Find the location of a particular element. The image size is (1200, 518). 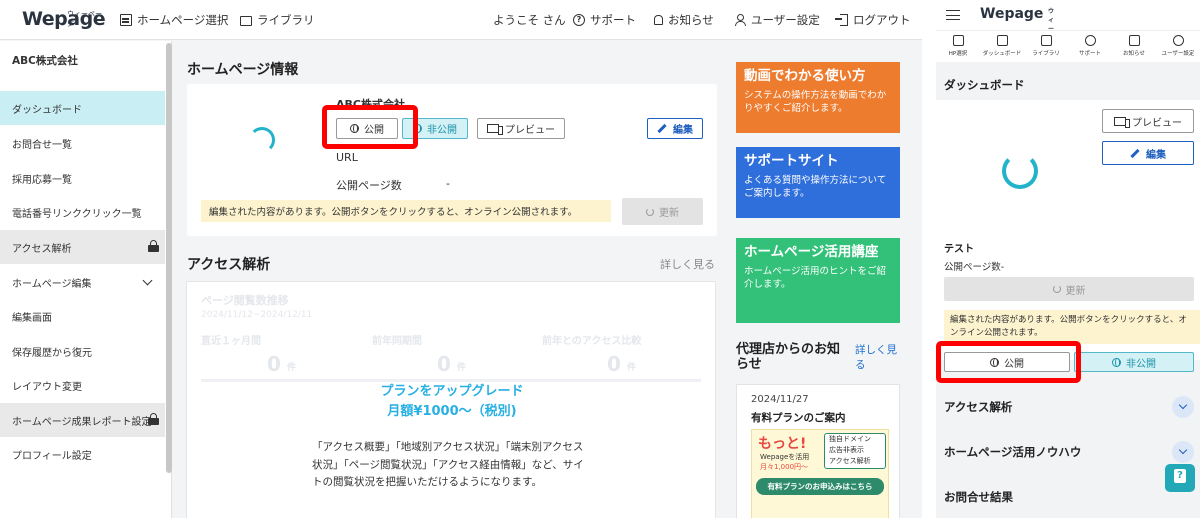

mobile-nav-dashboard: ダッシュボード is located at coordinates (1002, 46).